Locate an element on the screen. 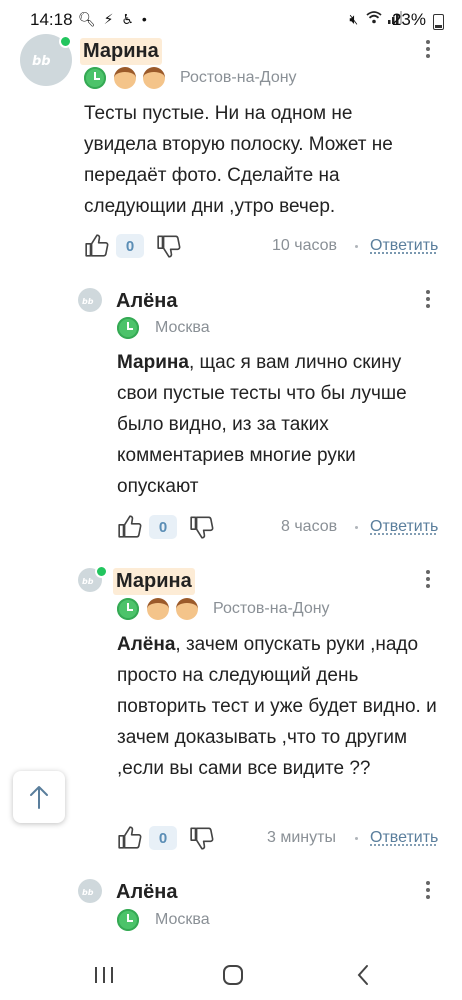 This screenshot has height=1000, width=462. accessibility-icon: ♿︎ is located at coordinates (128, 19).